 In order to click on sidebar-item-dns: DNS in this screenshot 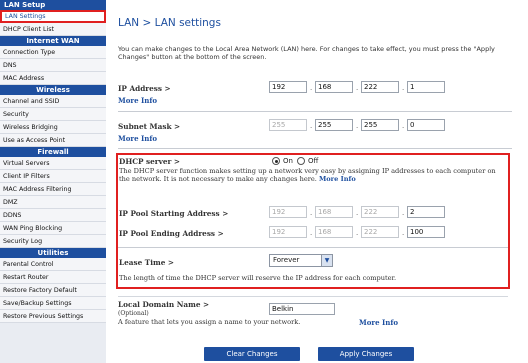, I will do `click(53, 65)`.